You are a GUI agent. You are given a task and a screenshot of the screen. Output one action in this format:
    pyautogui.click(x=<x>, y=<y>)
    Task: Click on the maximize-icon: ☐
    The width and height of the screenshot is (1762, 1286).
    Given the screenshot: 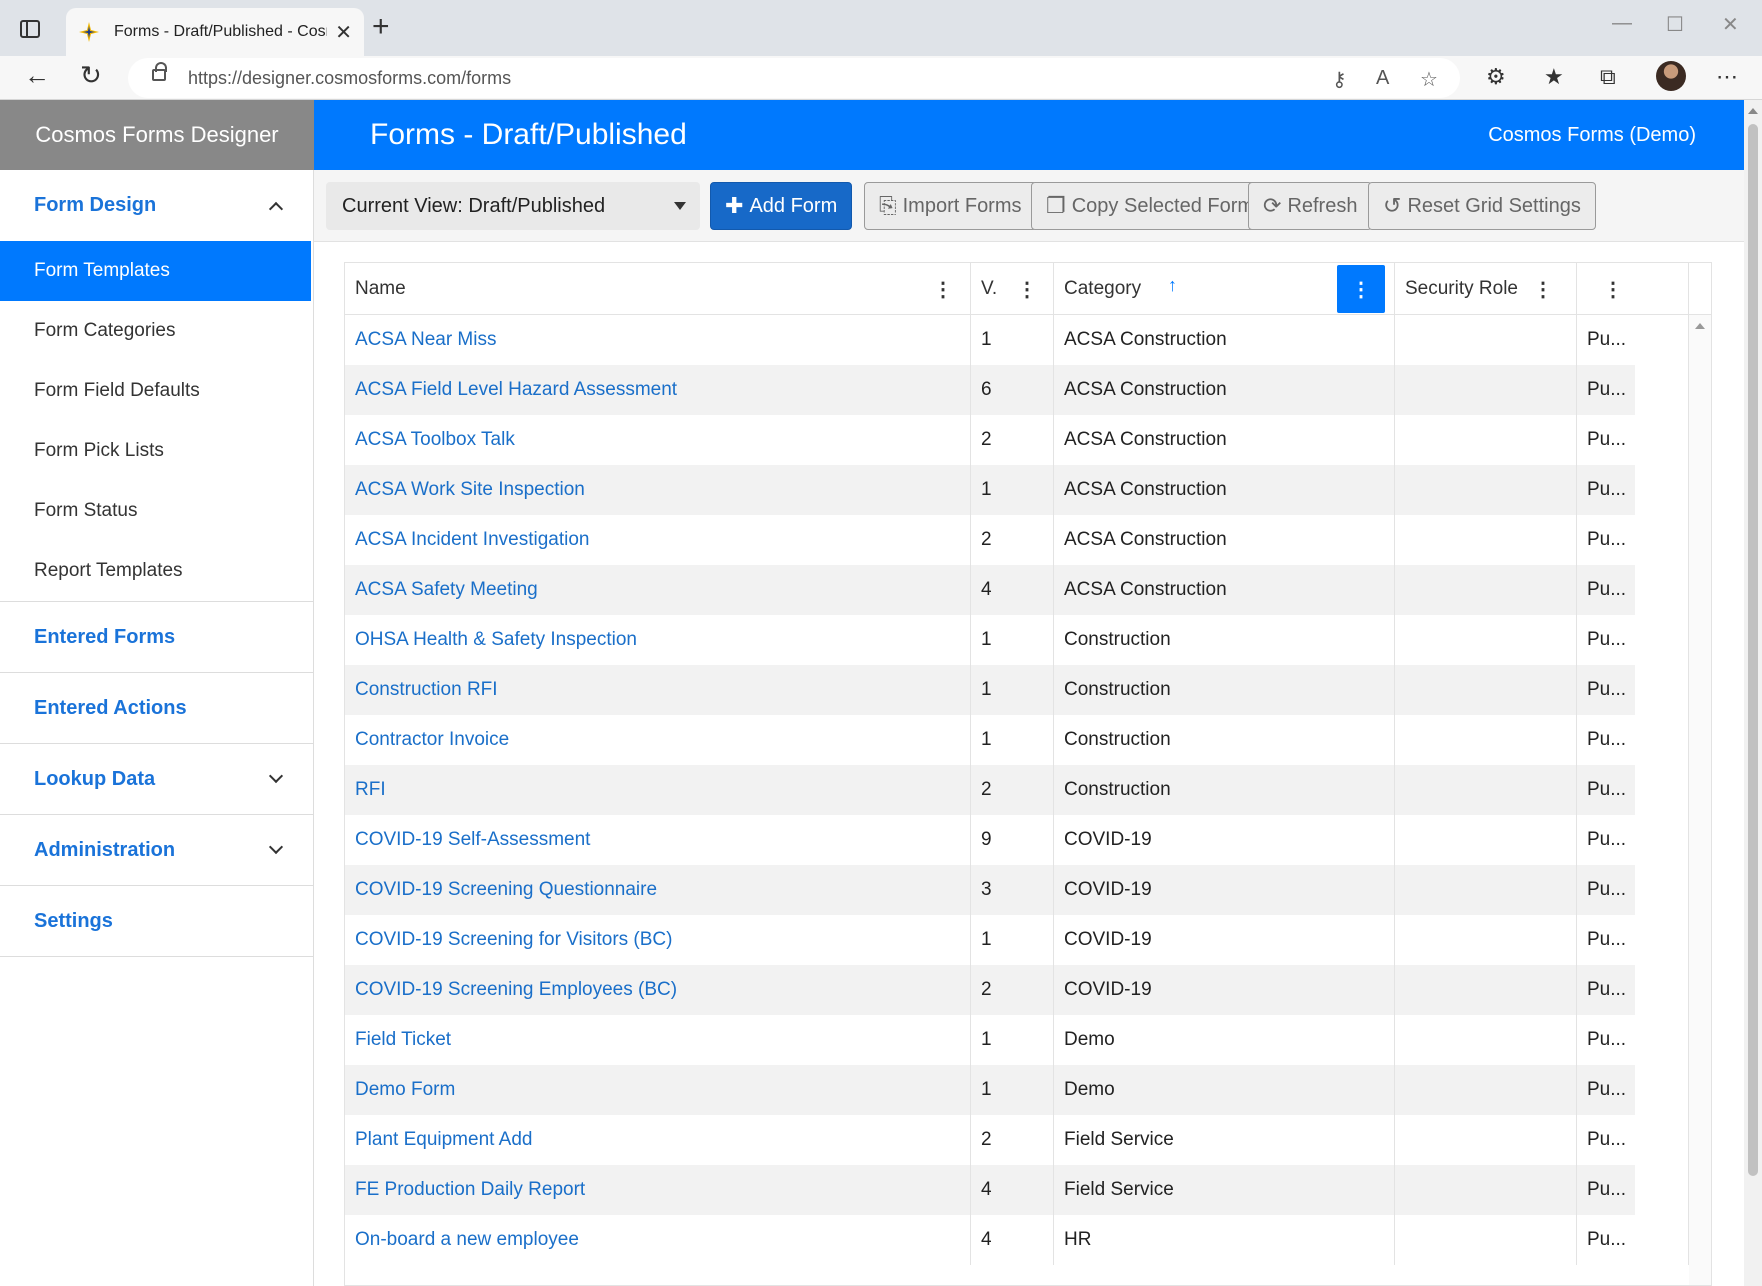 What is the action you would take?
    pyautogui.click(x=1675, y=24)
    